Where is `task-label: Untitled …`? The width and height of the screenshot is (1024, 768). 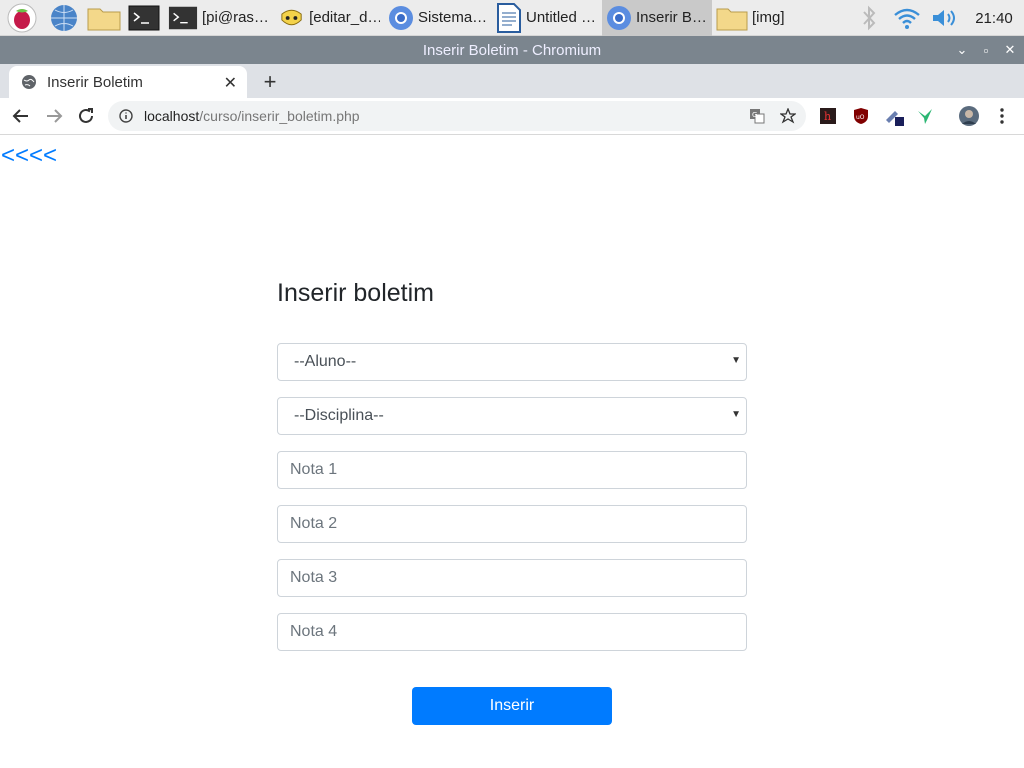
task-label: Untitled … is located at coordinates (561, 17).